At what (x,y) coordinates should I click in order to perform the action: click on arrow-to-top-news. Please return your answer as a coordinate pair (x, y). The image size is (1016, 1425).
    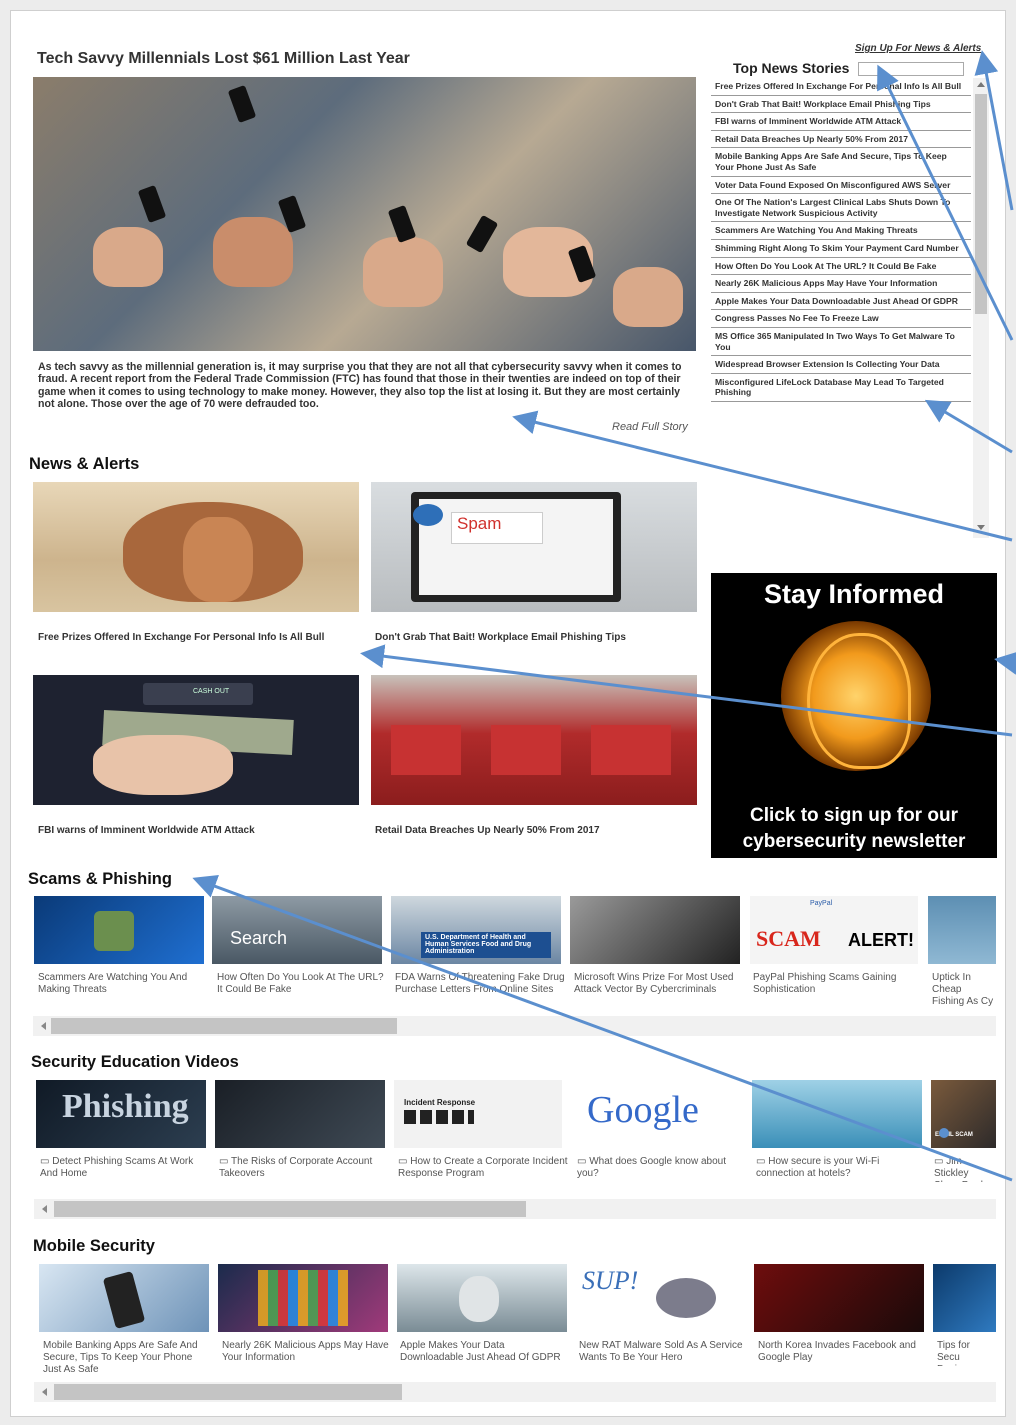
    Looking at the image, I should click on (968, 426).